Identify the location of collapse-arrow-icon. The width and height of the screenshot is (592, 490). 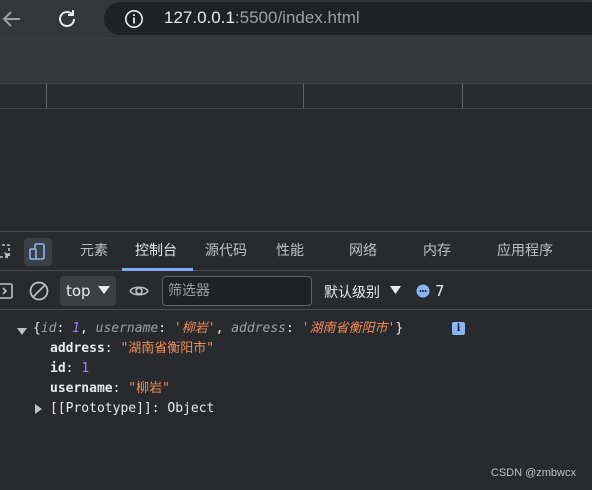
(38, 409).